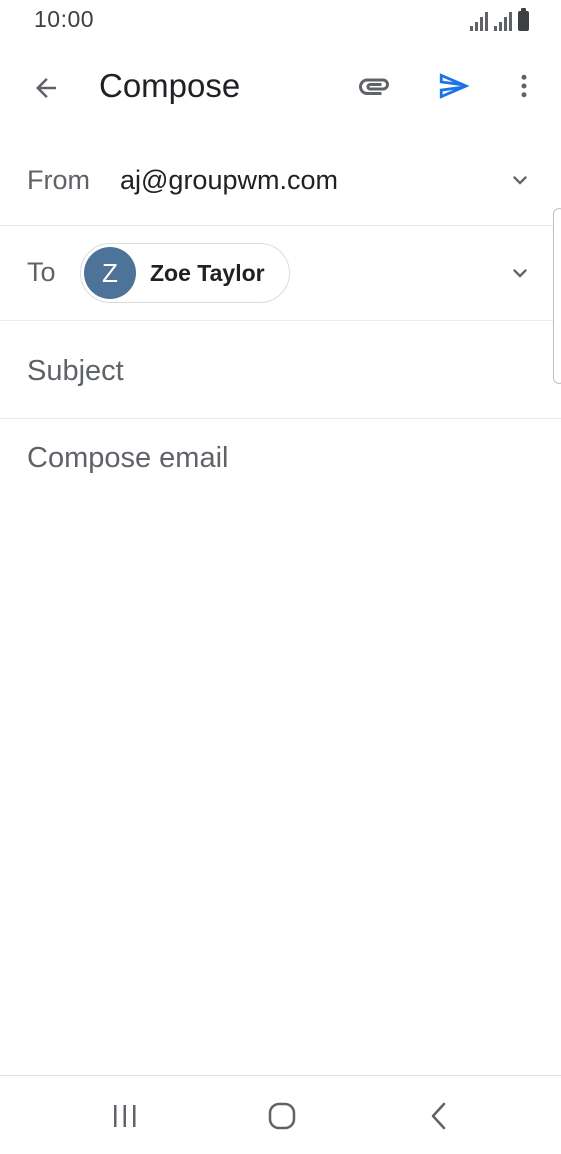 This screenshot has width=561, height=1154. I want to click on home-button, so click(282, 1116).